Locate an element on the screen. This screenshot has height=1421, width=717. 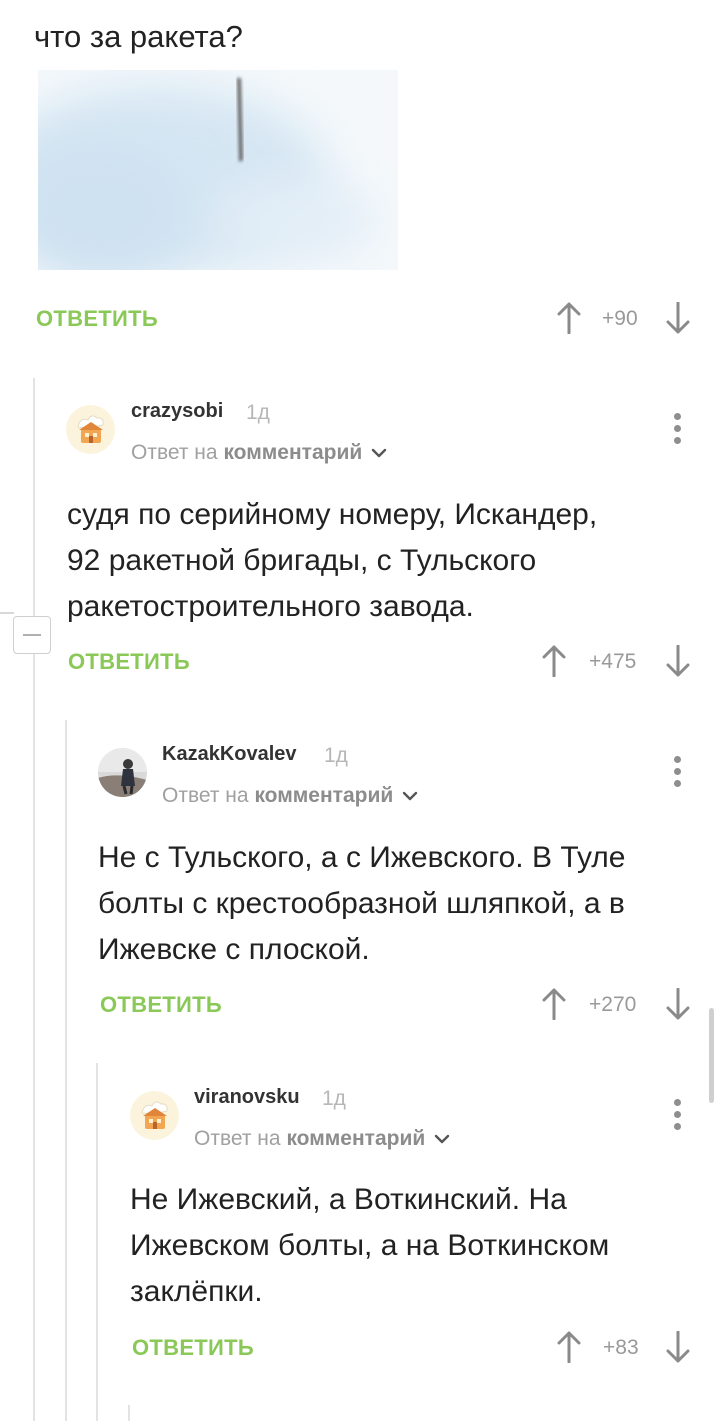
comment-username: KazakKovalev is located at coordinates (229, 754).